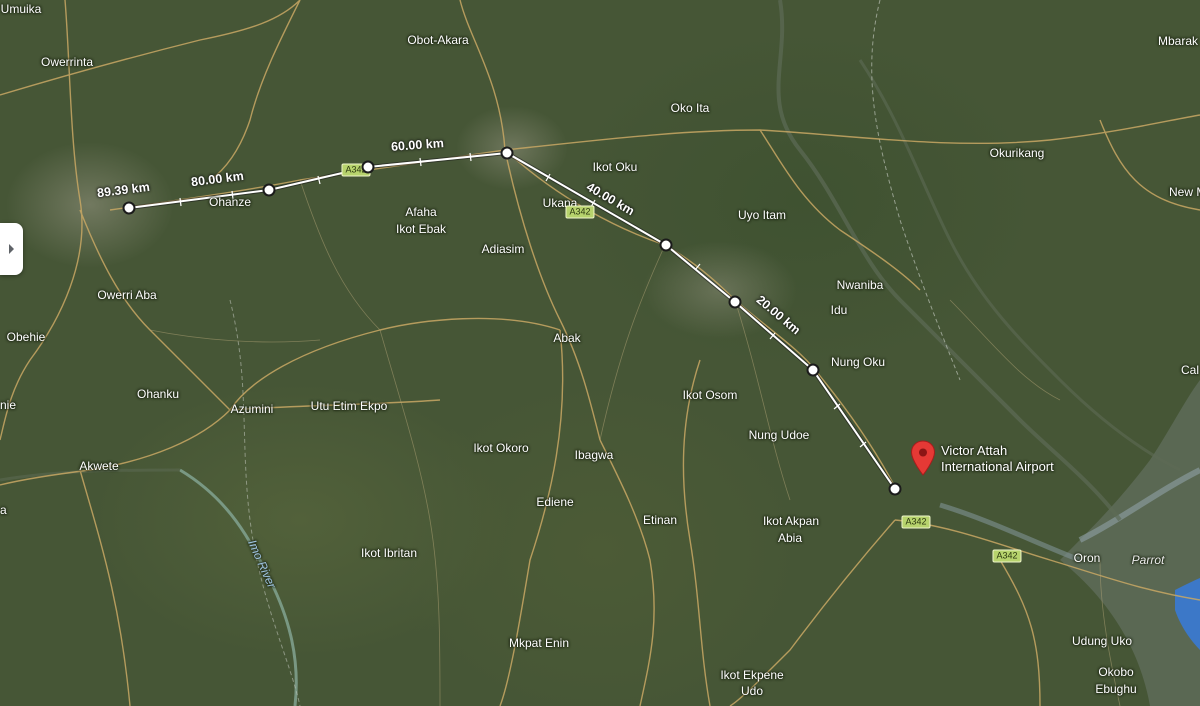 This screenshot has height=706, width=1200. What do you see at coordinates (127, 295) in the screenshot?
I see `place-label: Owerri Aba` at bounding box center [127, 295].